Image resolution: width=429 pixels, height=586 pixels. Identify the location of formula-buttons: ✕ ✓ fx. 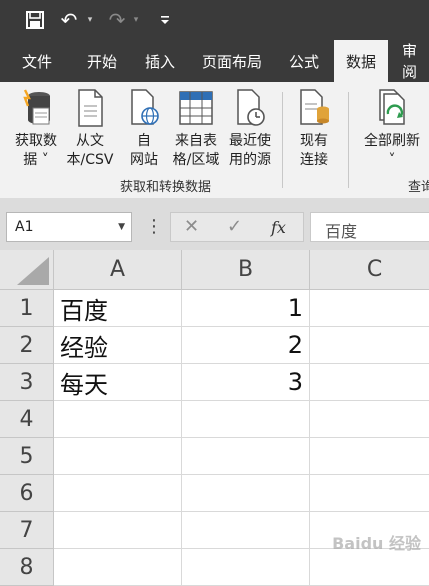
(237, 227).